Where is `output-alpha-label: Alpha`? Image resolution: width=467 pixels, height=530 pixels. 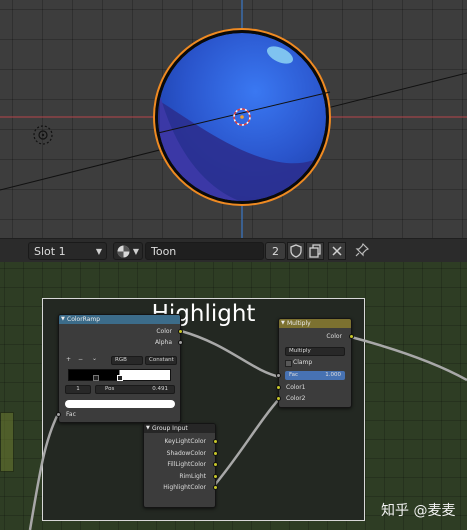
output-alpha-label: Alpha is located at coordinates (163, 342).